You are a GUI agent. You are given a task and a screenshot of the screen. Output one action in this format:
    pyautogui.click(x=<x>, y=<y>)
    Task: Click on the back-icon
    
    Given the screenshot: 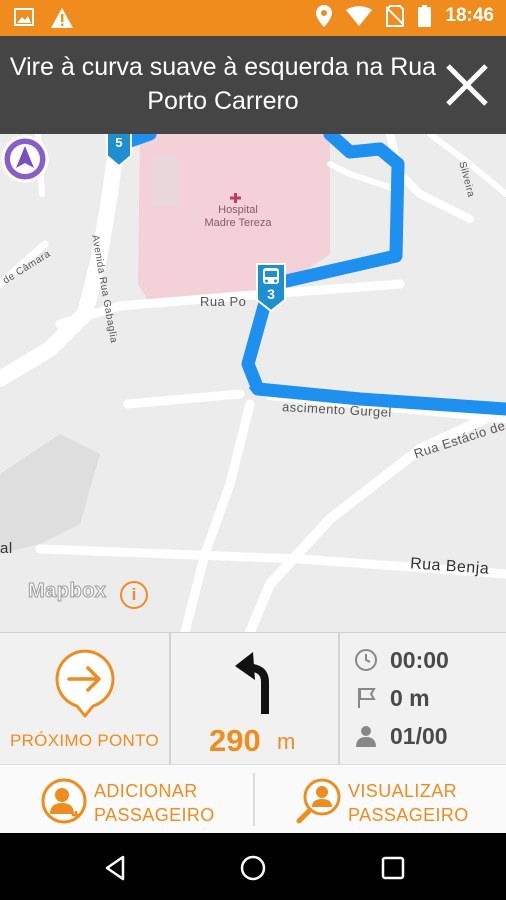 What is the action you would take?
    pyautogui.click(x=115, y=868)
    